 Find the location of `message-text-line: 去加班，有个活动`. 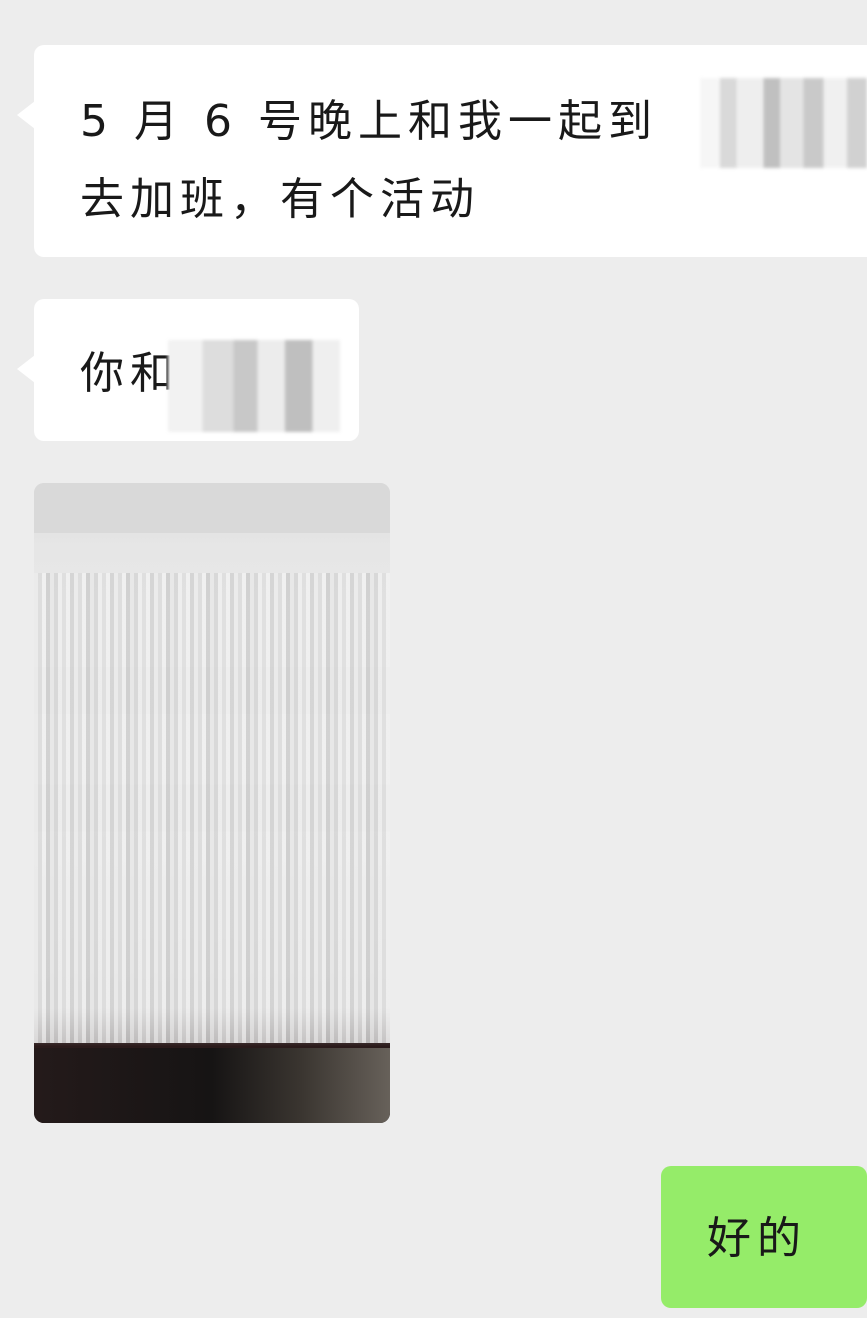

message-text-line: 去加班，有个活动 is located at coordinates (280, 199).